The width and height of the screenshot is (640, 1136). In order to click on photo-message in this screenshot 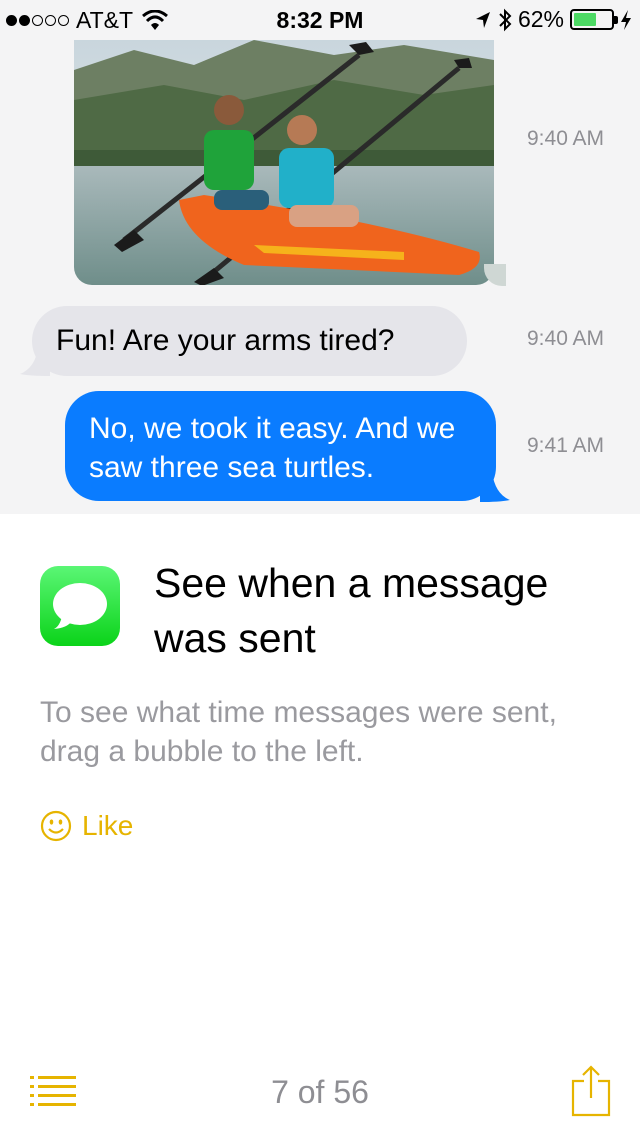, I will do `click(284, 162)`.